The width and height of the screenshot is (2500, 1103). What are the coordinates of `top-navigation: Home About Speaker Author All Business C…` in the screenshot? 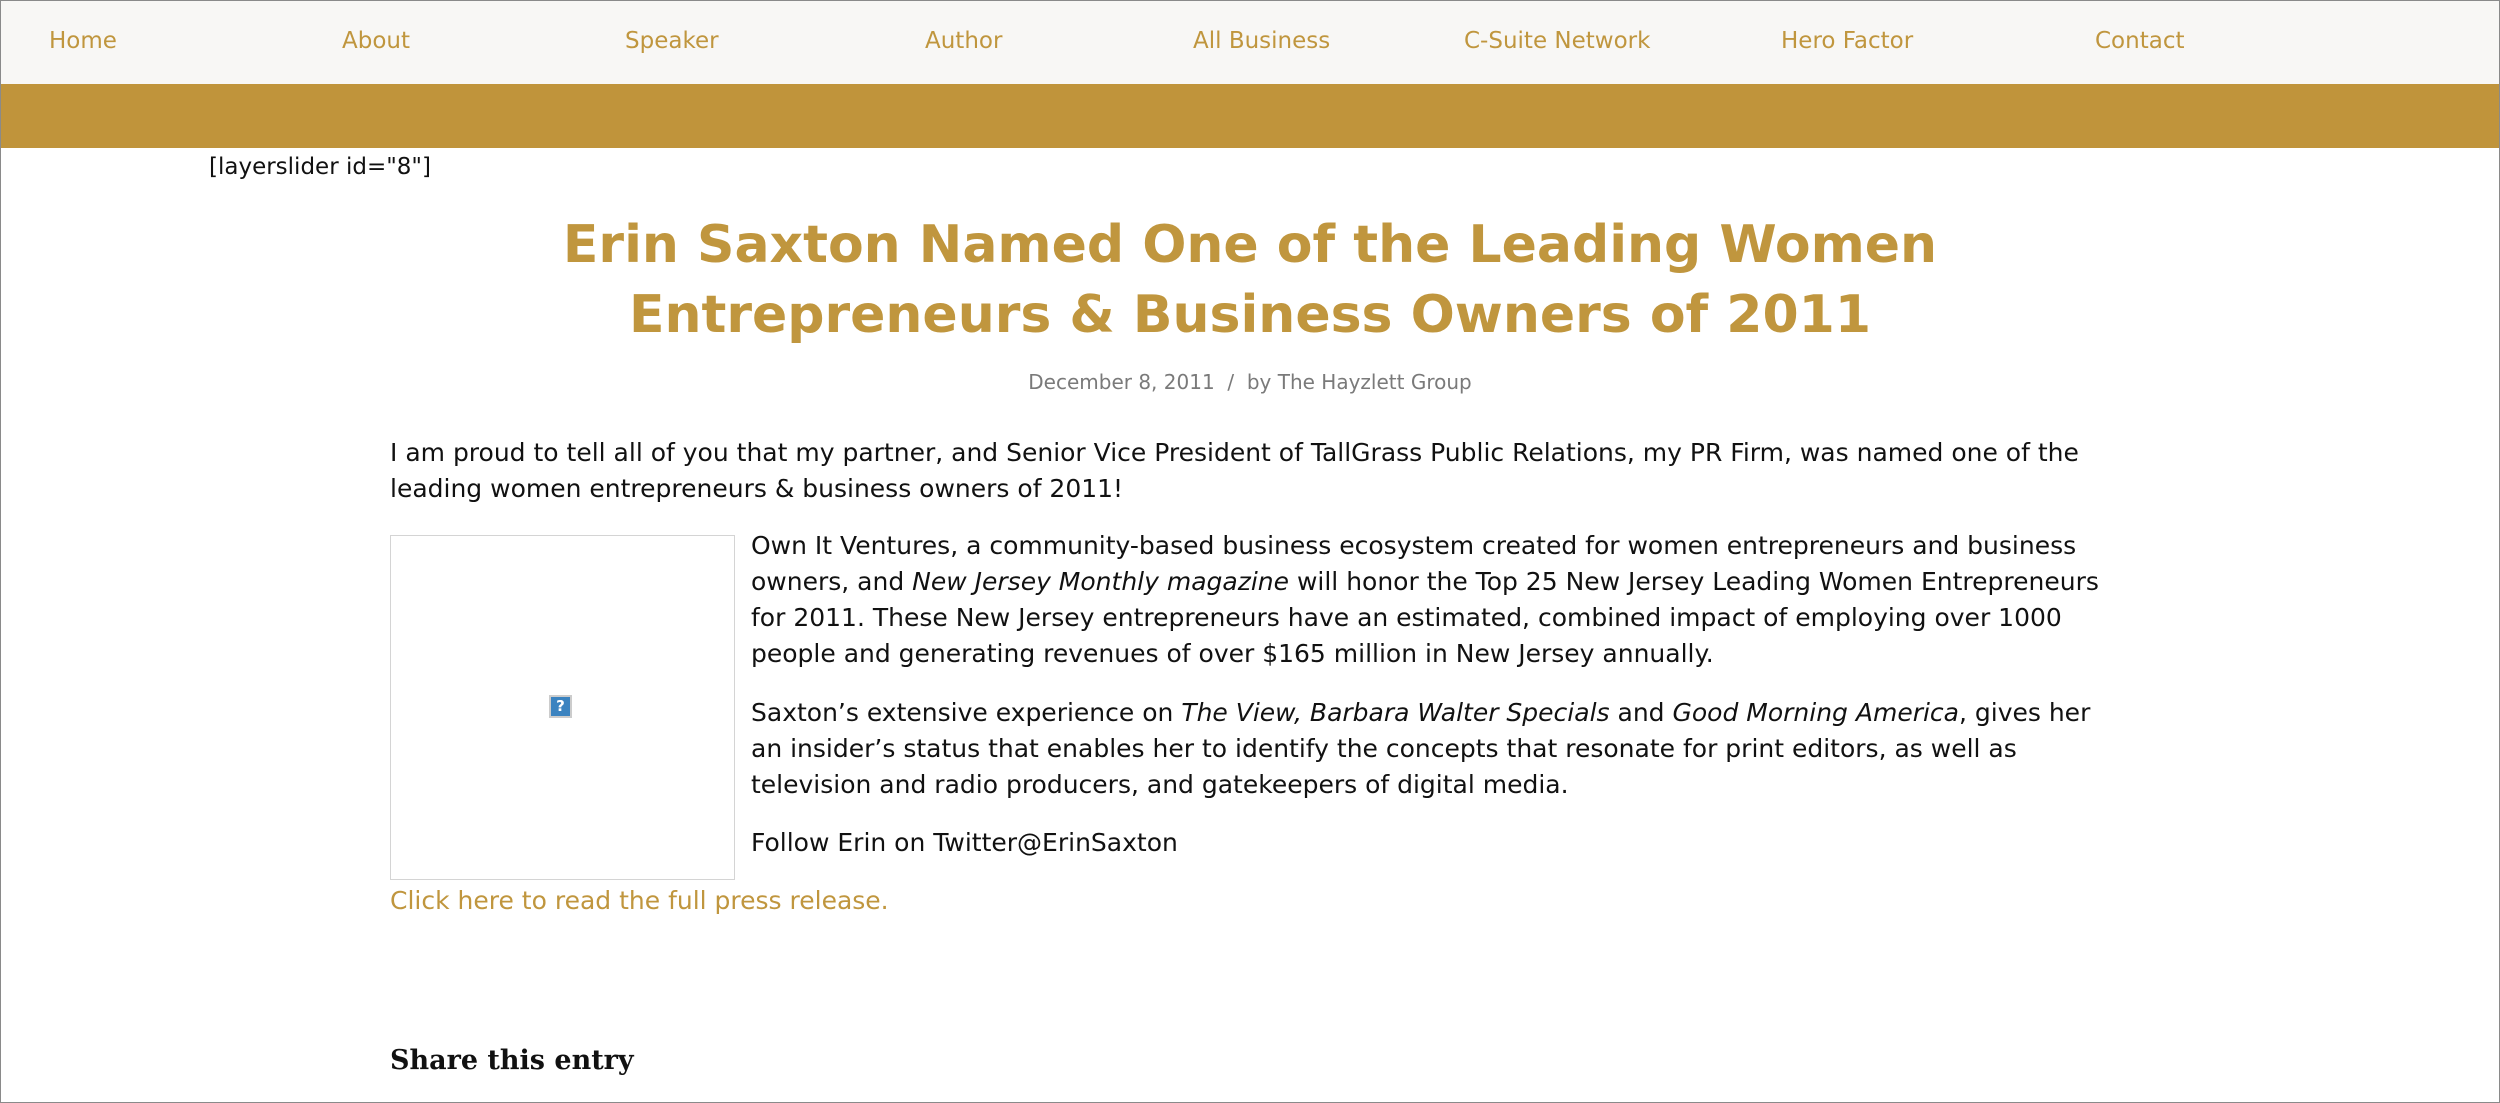 It's located at (1250, 42).